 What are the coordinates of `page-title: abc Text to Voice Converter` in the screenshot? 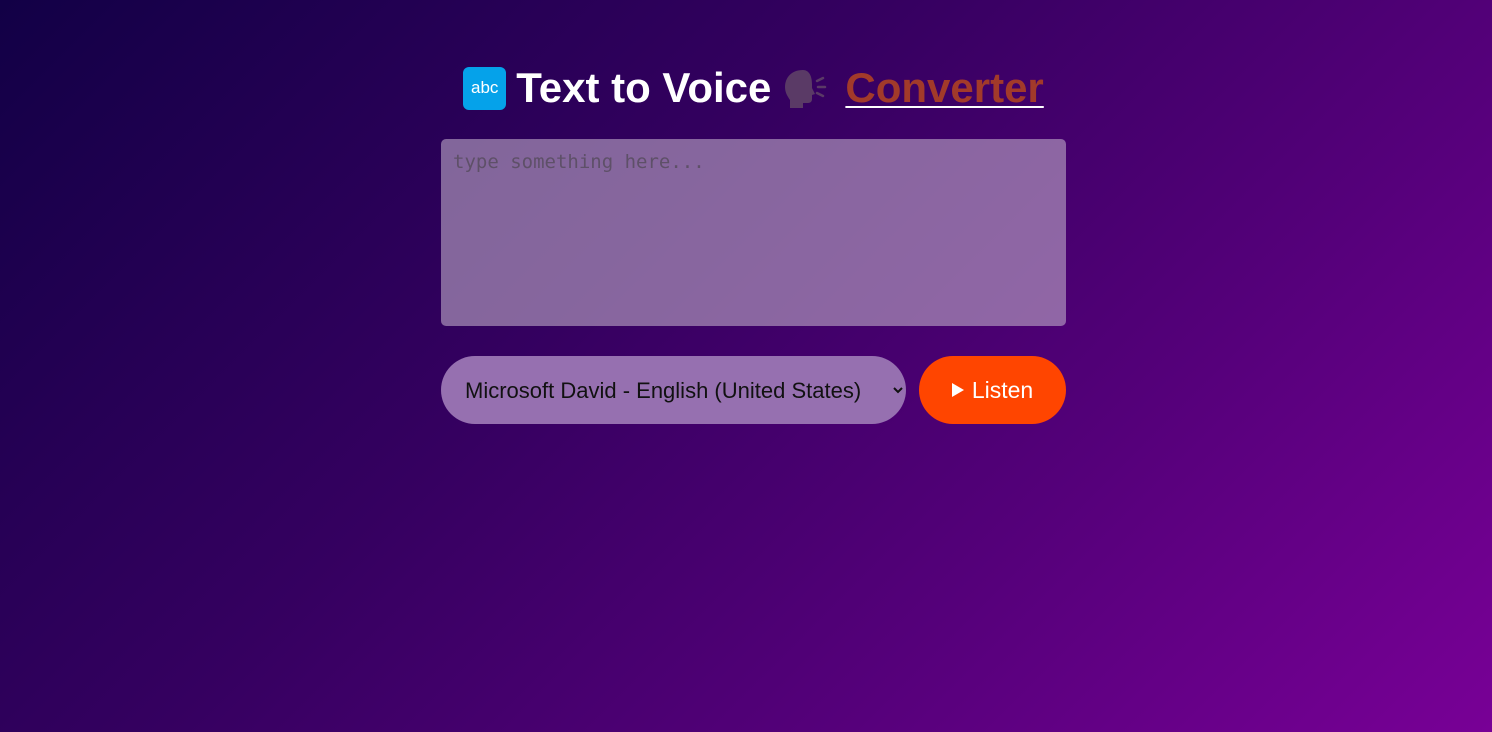 It's located at (753, 88).